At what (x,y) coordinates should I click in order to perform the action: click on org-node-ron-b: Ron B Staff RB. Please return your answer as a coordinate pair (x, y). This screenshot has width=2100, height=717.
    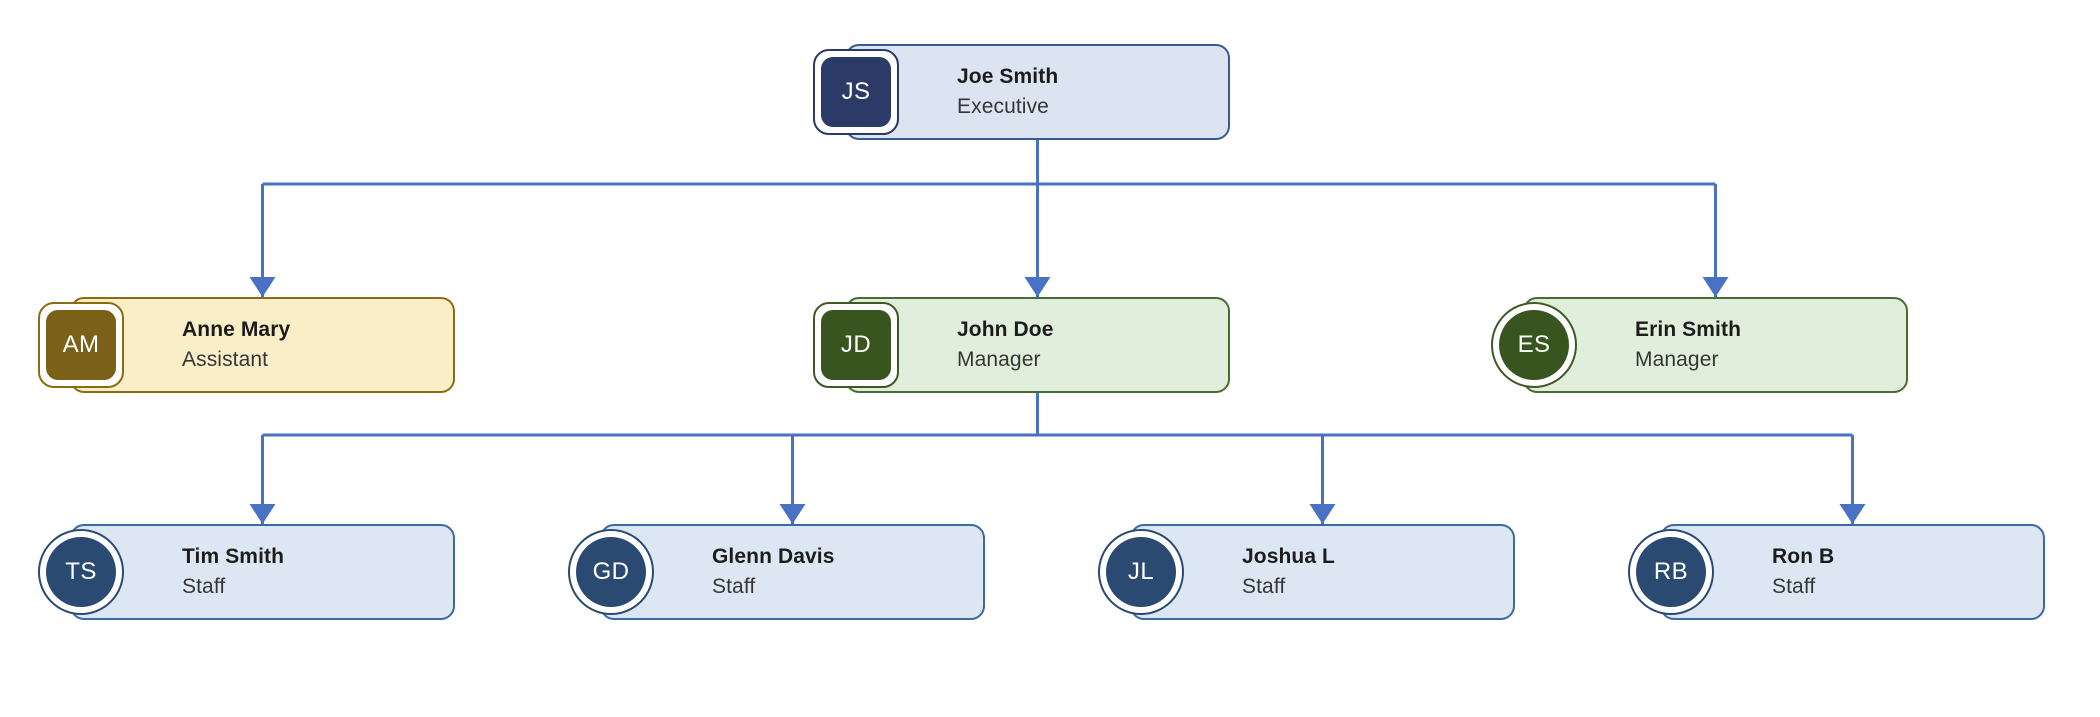
    Looking at the image, I should click on (1836, 572).